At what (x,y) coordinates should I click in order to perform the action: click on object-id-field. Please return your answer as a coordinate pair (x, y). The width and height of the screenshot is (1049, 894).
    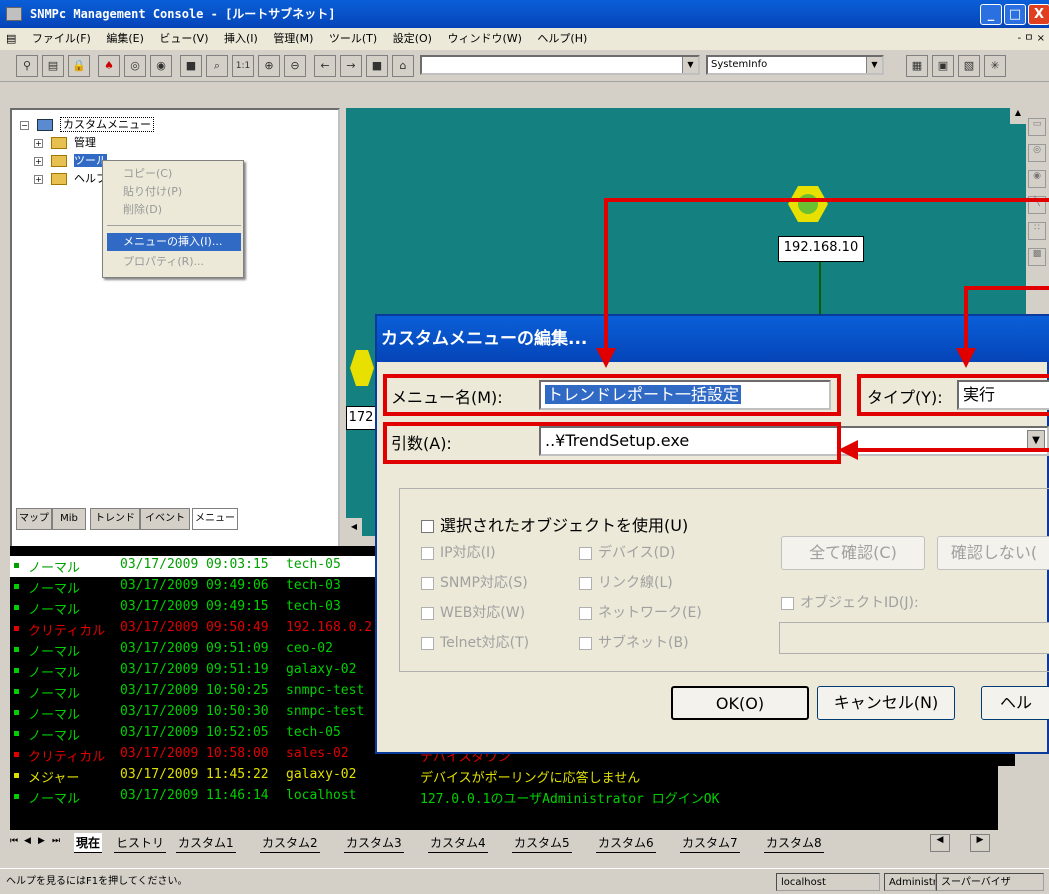
    Looking at the image, I should click on (914, 638).